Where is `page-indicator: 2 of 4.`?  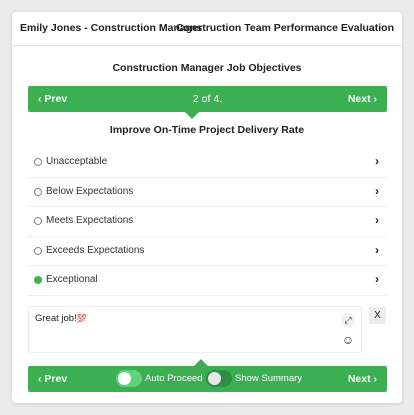
page-indicator: 2 of 4. is located at coordinates (207, 99).